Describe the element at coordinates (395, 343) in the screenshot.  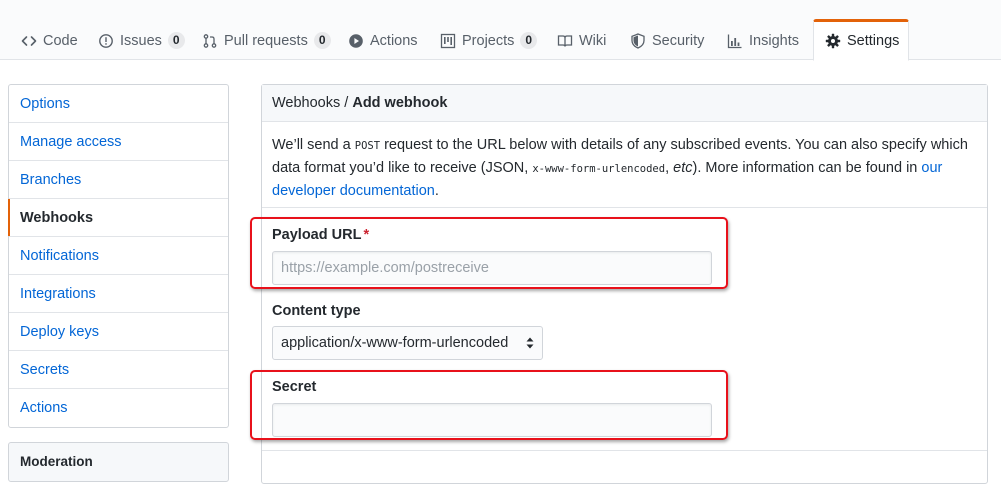
I see `content-type-selected-value: application/x-www-form-urlencoded` at that location.